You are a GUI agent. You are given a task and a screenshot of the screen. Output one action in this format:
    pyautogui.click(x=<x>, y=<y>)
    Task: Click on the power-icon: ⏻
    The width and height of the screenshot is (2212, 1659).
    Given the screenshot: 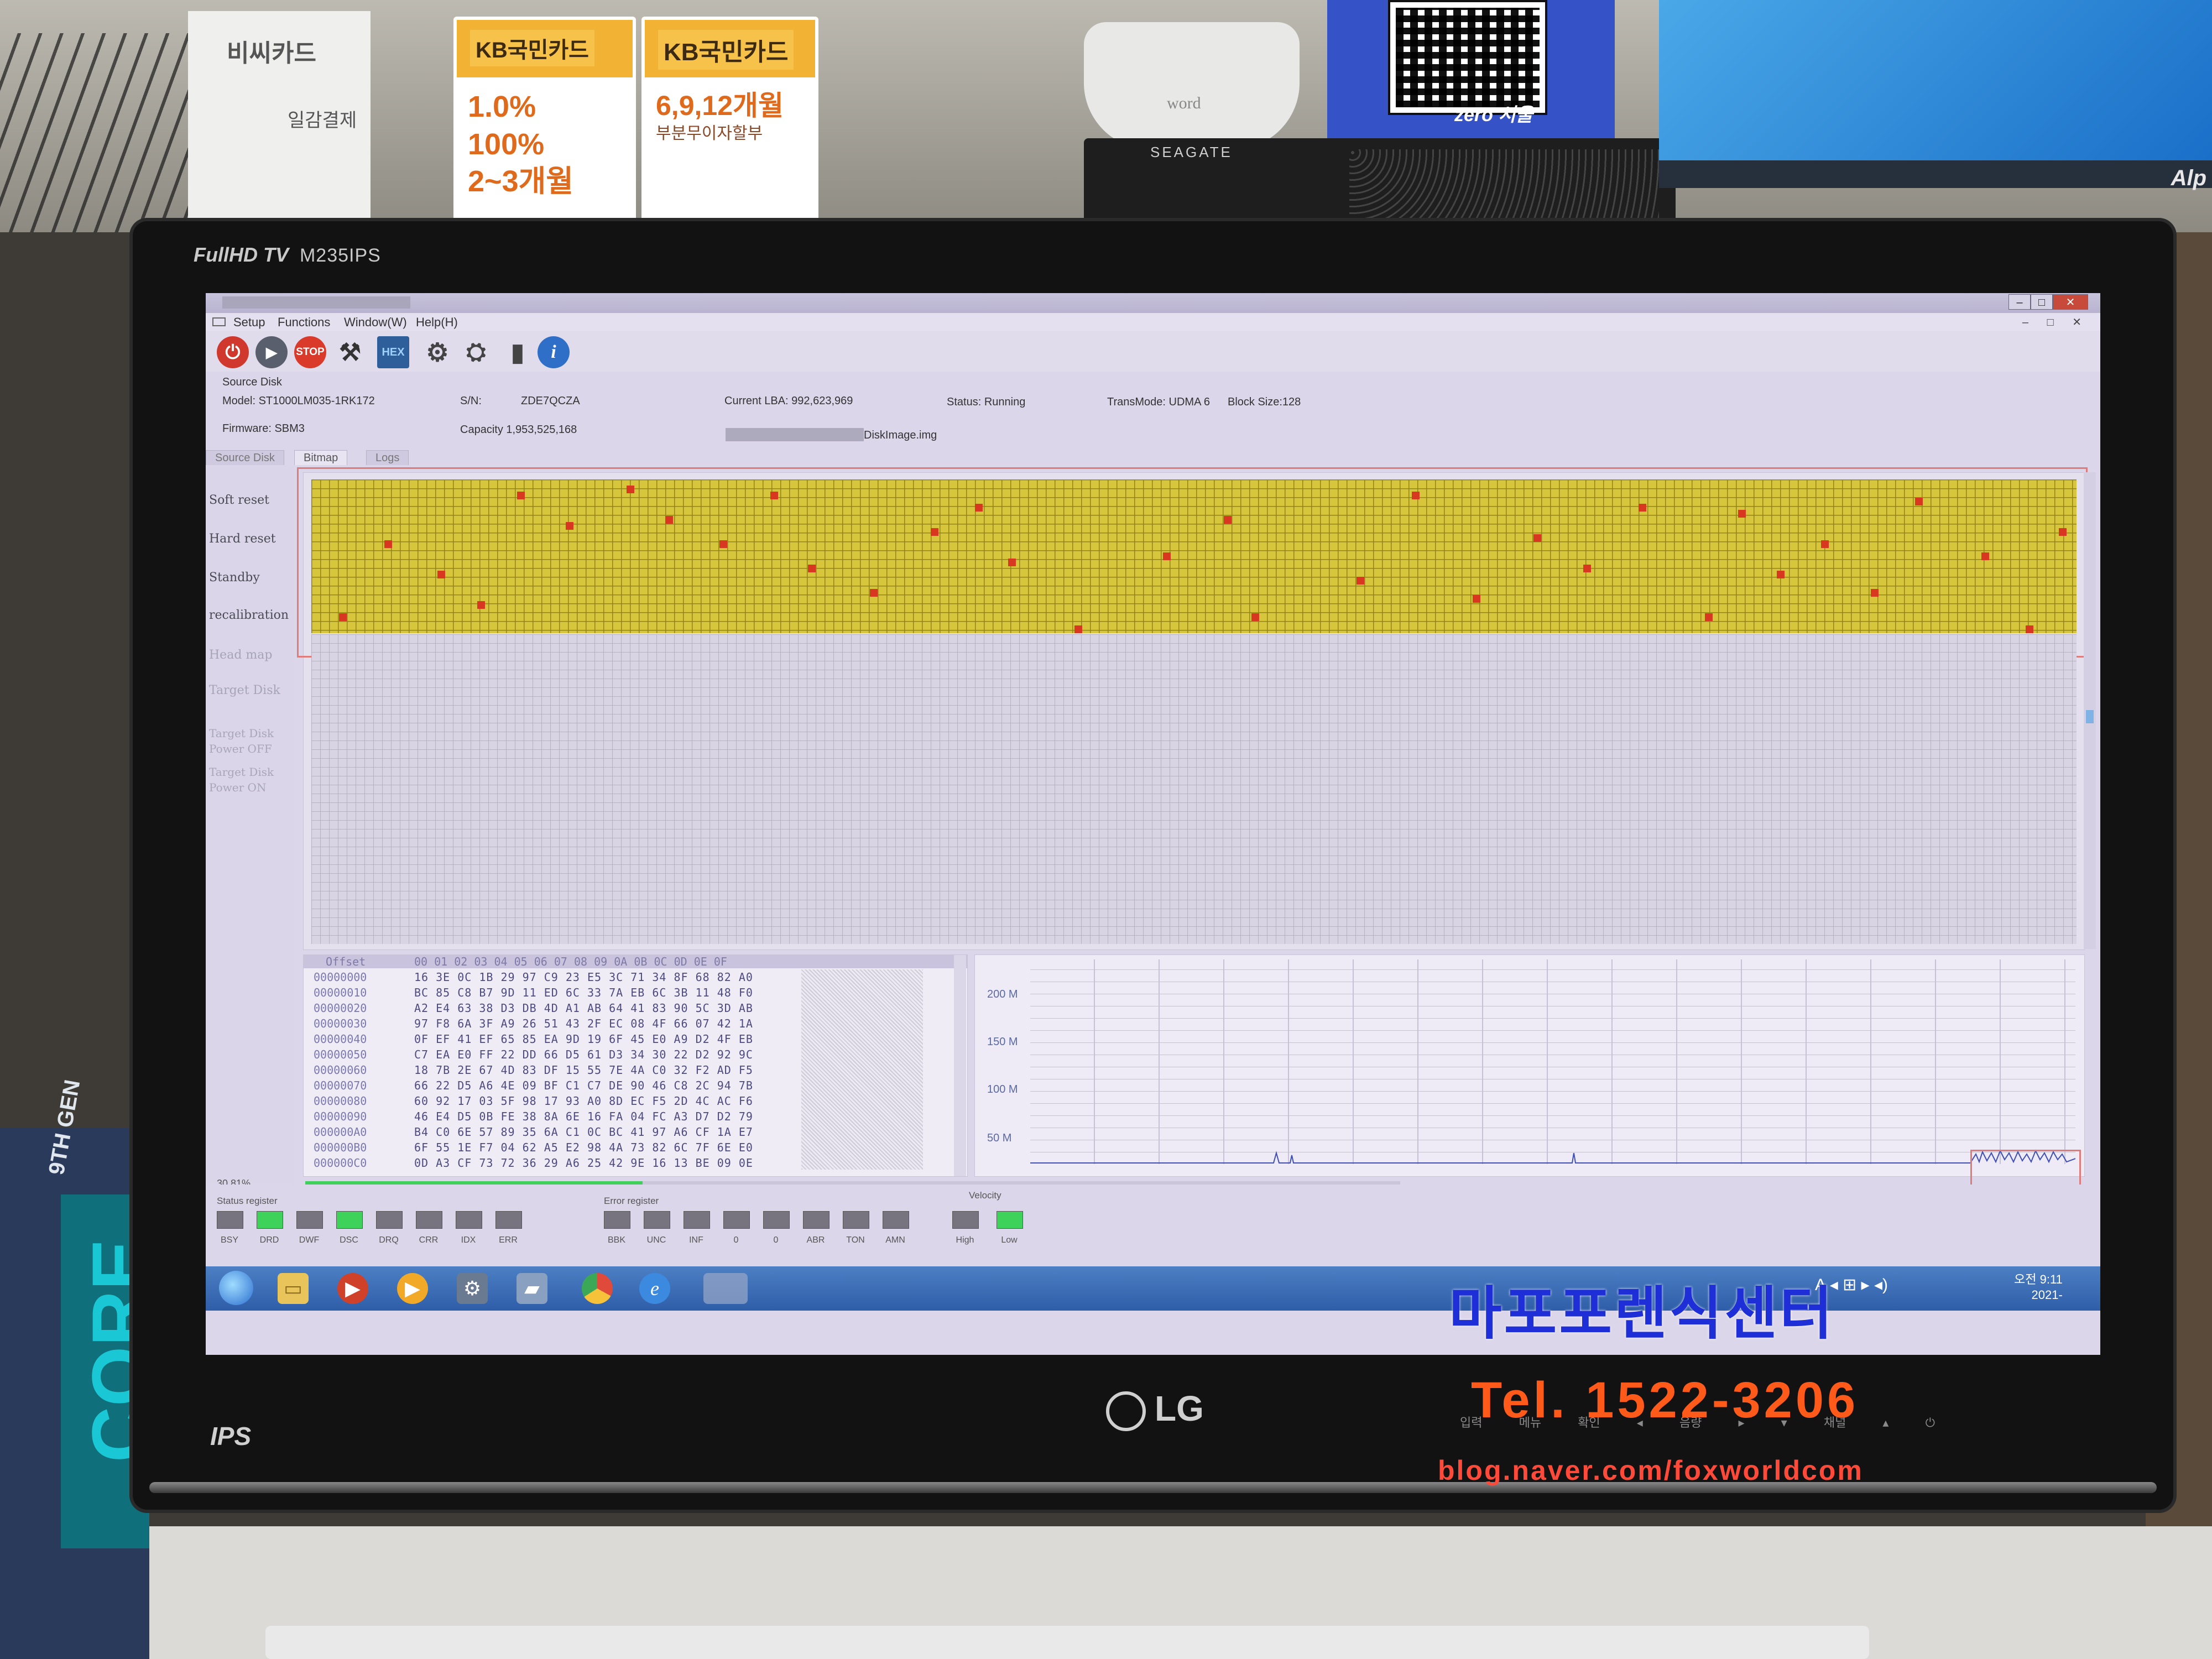 What is the action you would take?
    pyautogui.click(x=233, y=352)
    